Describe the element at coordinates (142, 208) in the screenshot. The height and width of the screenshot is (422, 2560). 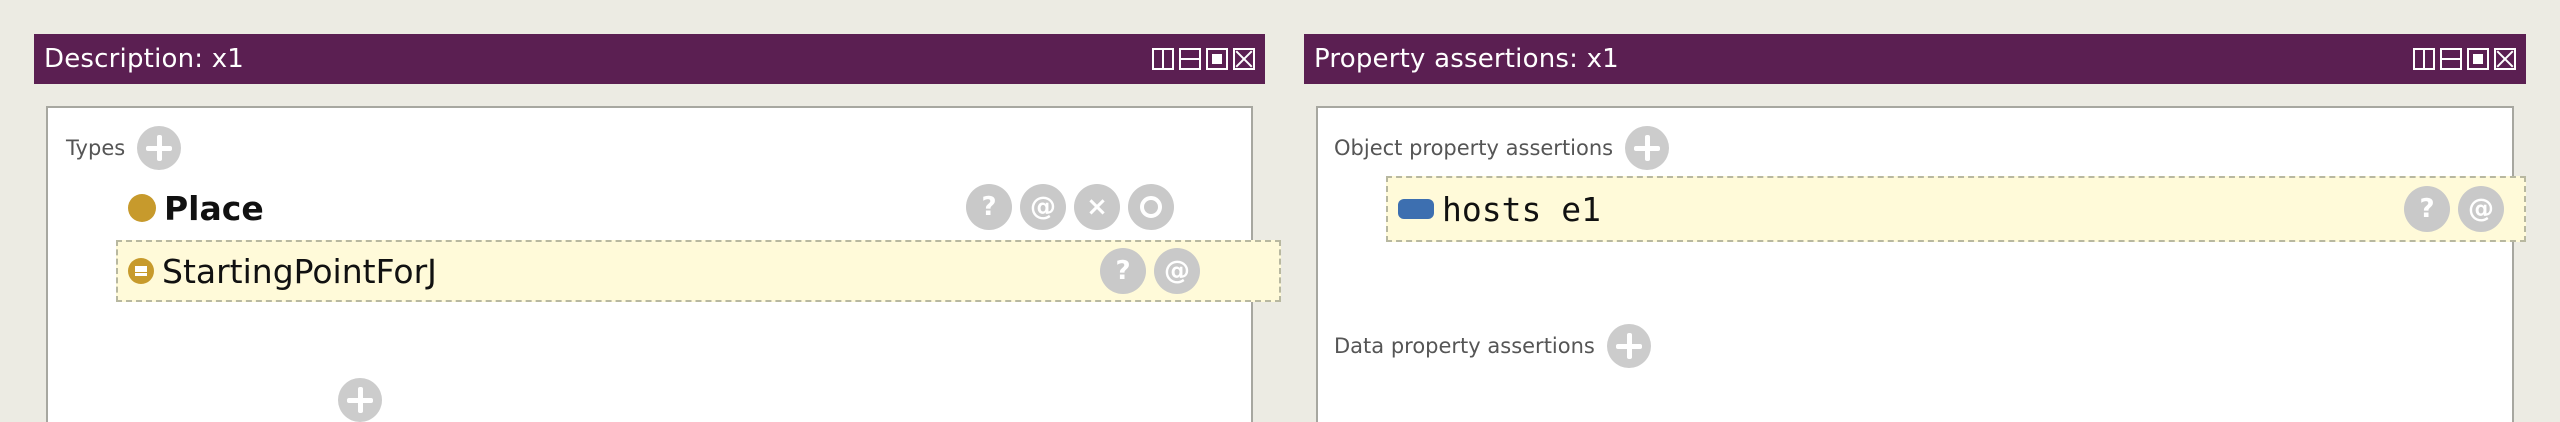
I see `class-icon` at that location.